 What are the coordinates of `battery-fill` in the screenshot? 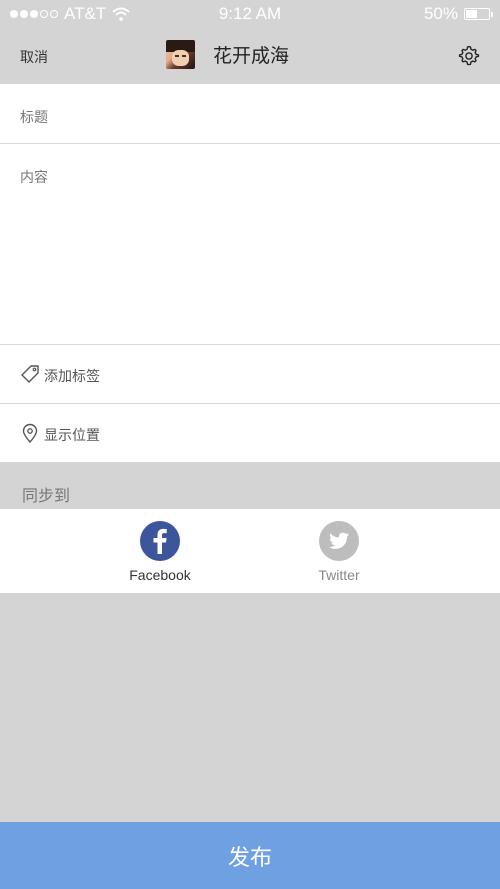 It's located at (471, 14).